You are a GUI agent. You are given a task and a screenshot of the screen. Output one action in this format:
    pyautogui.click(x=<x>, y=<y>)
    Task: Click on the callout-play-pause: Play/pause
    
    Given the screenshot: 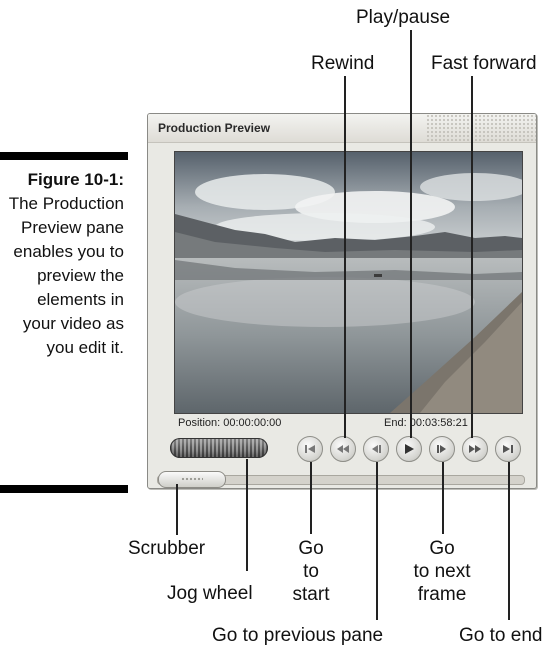 What is the action you would take?
    pyautogui.click(x=403, y=17)
    